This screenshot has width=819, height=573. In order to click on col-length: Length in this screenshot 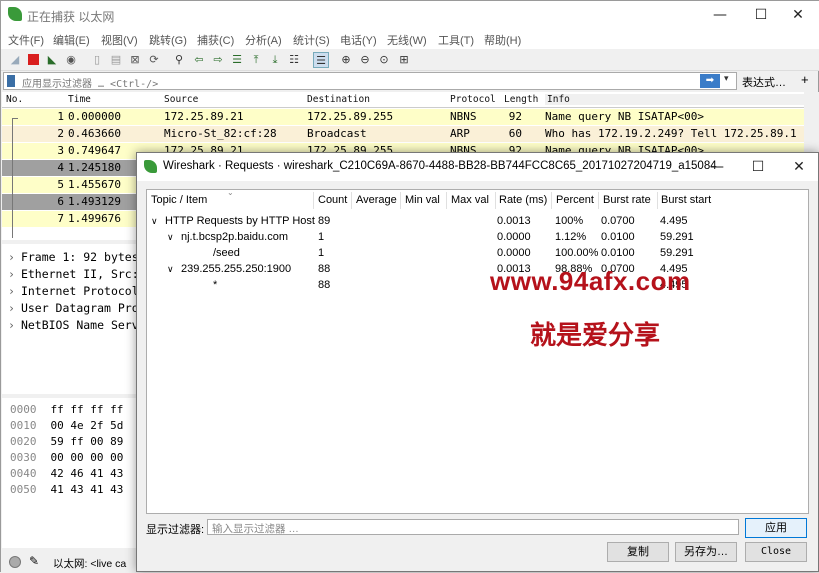, I will do `click(521, 99)`.